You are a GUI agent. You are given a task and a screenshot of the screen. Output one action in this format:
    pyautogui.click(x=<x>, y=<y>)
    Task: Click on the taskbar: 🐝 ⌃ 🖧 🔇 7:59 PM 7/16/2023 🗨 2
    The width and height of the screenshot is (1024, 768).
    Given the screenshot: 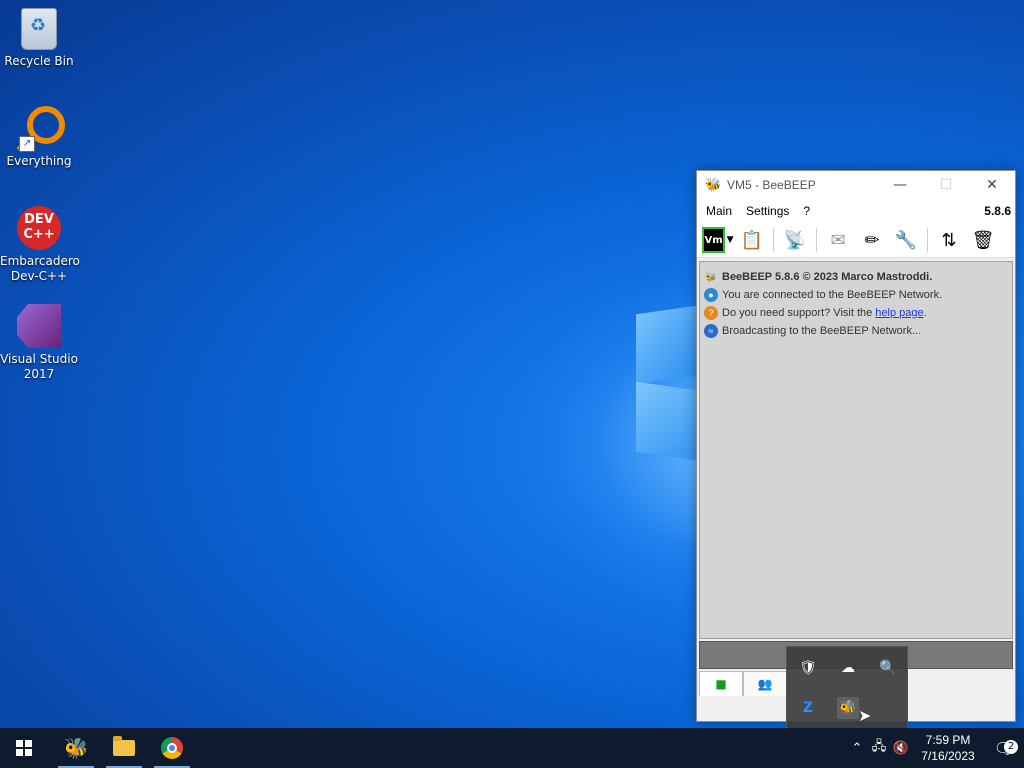 What is the action you would take?
    pyautogui.click(x=512, y=748)
    